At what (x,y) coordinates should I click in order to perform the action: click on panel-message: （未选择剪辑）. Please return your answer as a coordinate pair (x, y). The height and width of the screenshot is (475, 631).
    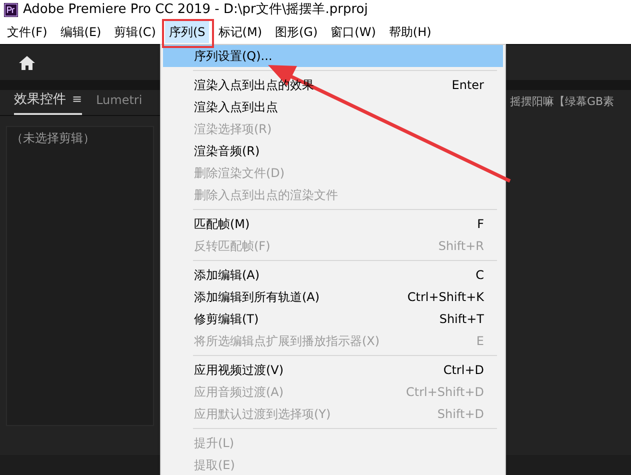
    Looking at the image, I should click on (53, 138).